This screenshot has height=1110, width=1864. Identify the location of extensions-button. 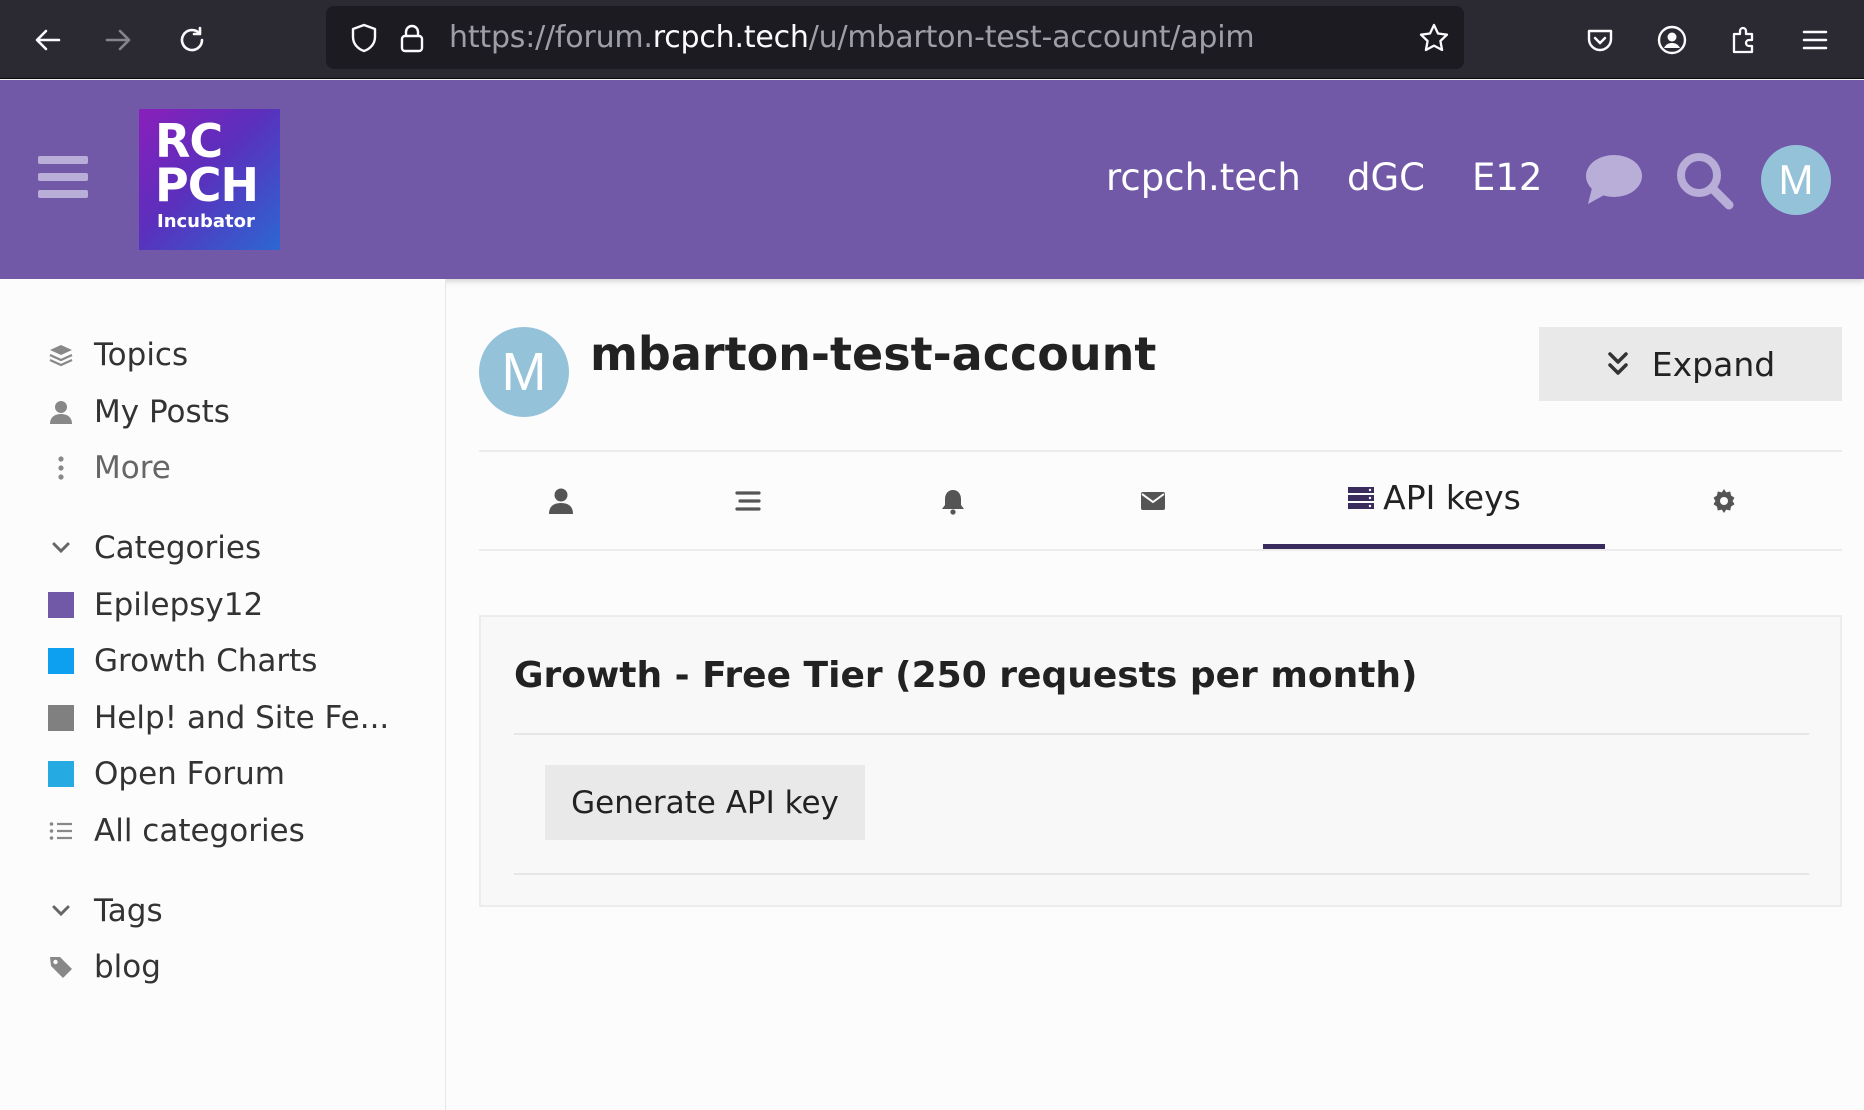
(1744, 40).